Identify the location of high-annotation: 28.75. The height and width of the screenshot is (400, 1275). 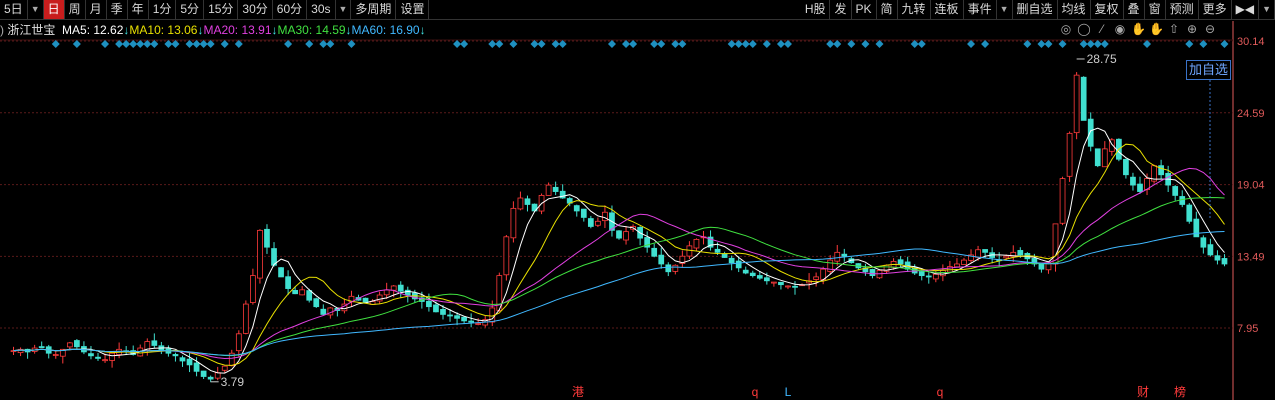
(1102, 59).